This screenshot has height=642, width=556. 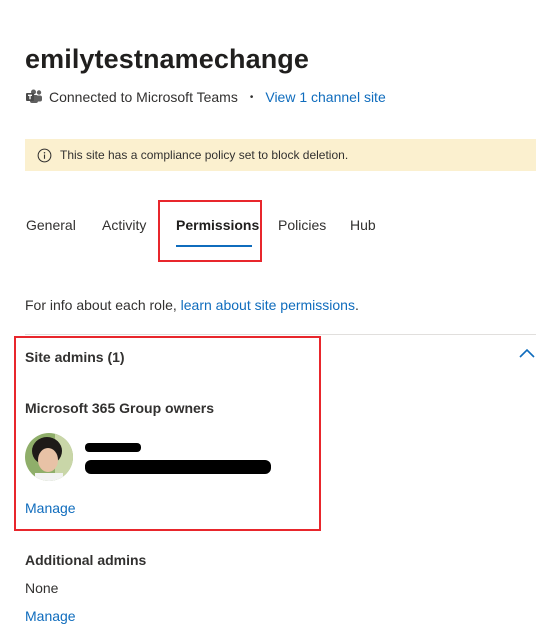 What do you see at coordinates (210, 231) in the screenshot?
I see `highlight-box-permissions-tab` at bounding box center [210, 231].